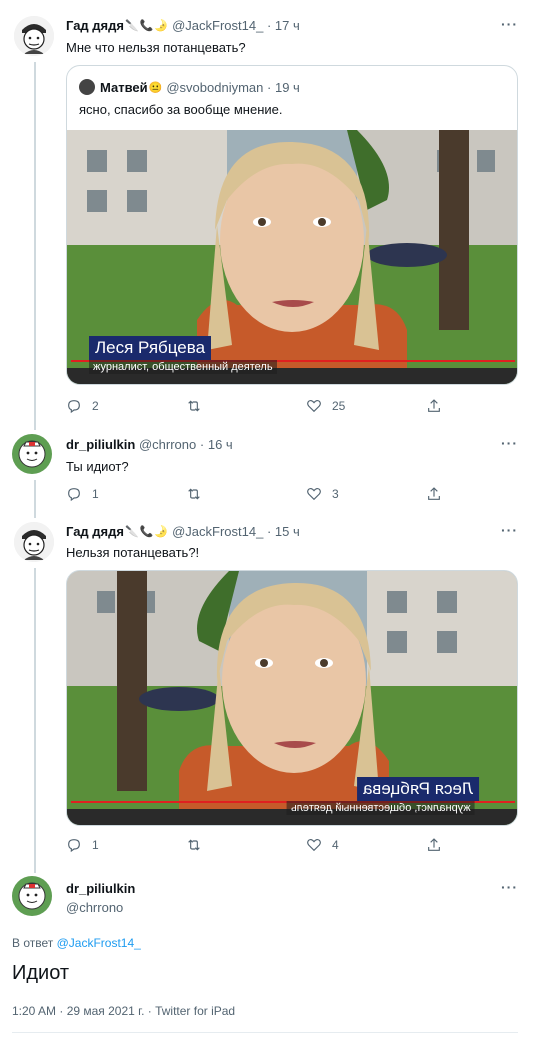 Image resolution: width=534 pixels, height=1037 pixels. What do you see at coordinates (287, 25) in the screenshot?
I see `timestamp: 17 ч` at bounding box center [287, 25].